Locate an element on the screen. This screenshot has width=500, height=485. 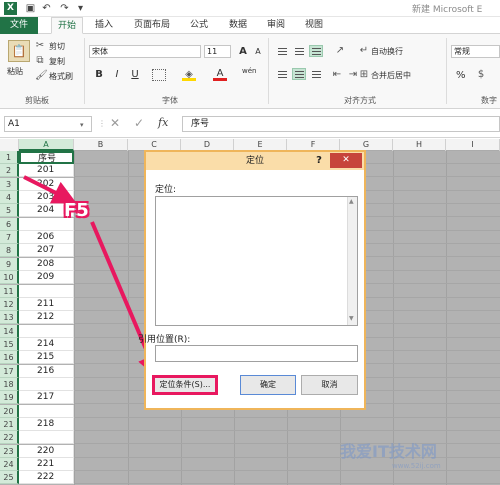
arrow-to-f5 is located at coordinates (50, 189).